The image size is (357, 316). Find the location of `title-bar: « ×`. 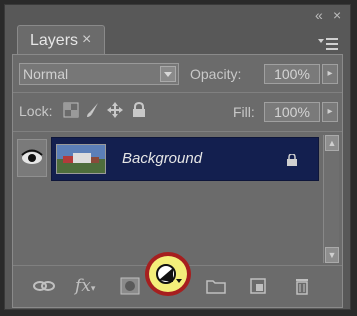

title-bar: « × is located at coordinates (177, 16).